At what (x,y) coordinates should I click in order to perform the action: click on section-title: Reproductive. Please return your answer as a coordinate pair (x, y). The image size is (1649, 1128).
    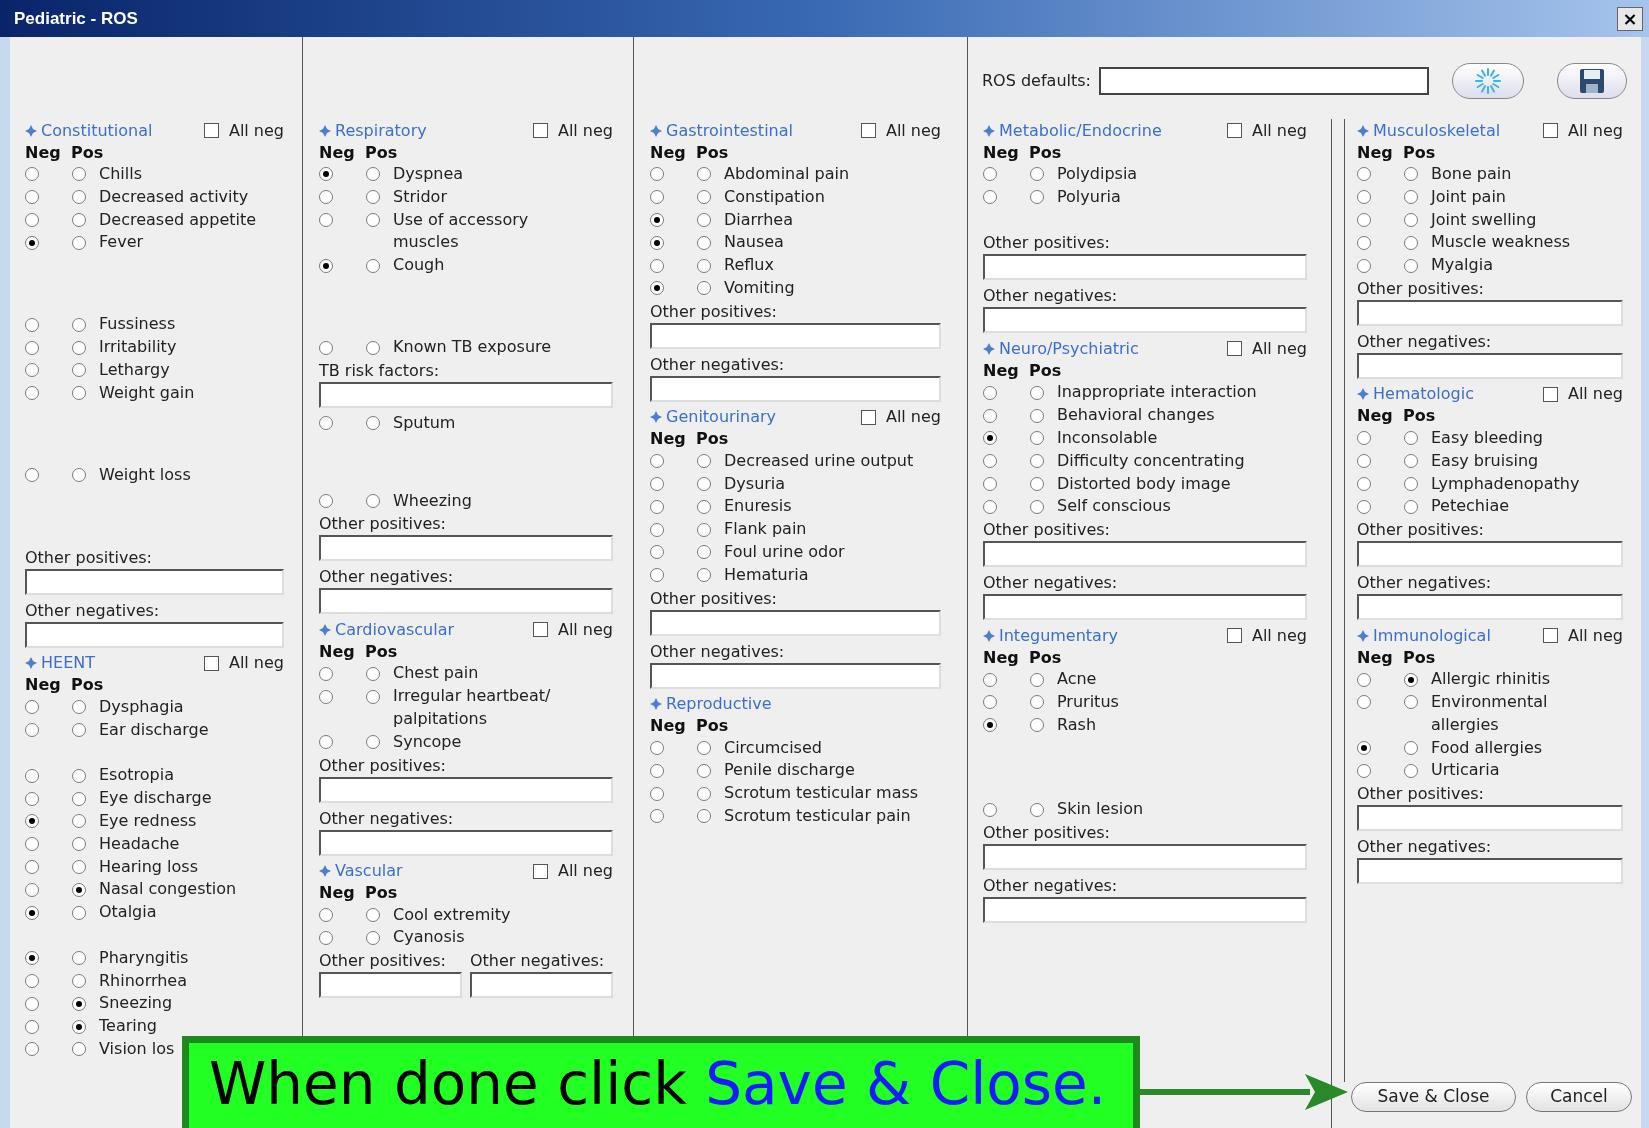
    Looking at the image, I should click on (719, 704).